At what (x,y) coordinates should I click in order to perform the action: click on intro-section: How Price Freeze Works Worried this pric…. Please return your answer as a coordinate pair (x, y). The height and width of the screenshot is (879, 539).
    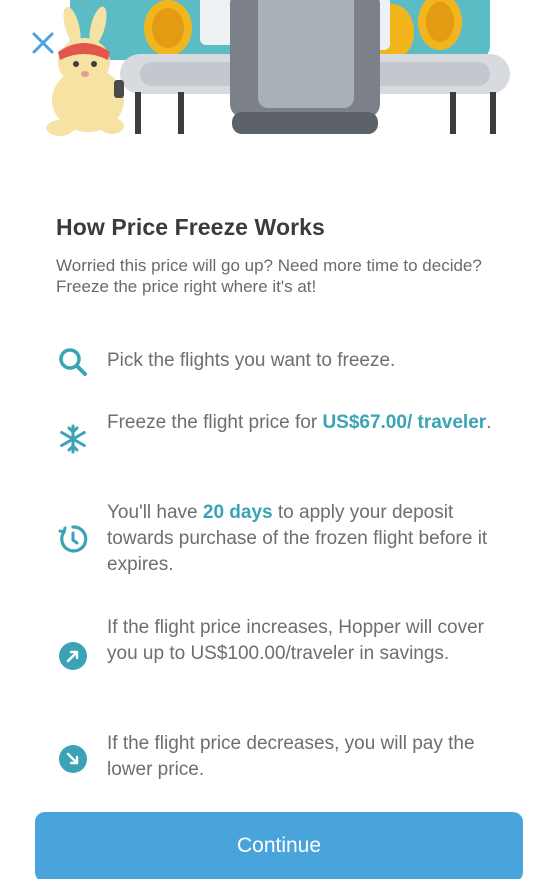
    Looking at the image, I should click on (286, 255).